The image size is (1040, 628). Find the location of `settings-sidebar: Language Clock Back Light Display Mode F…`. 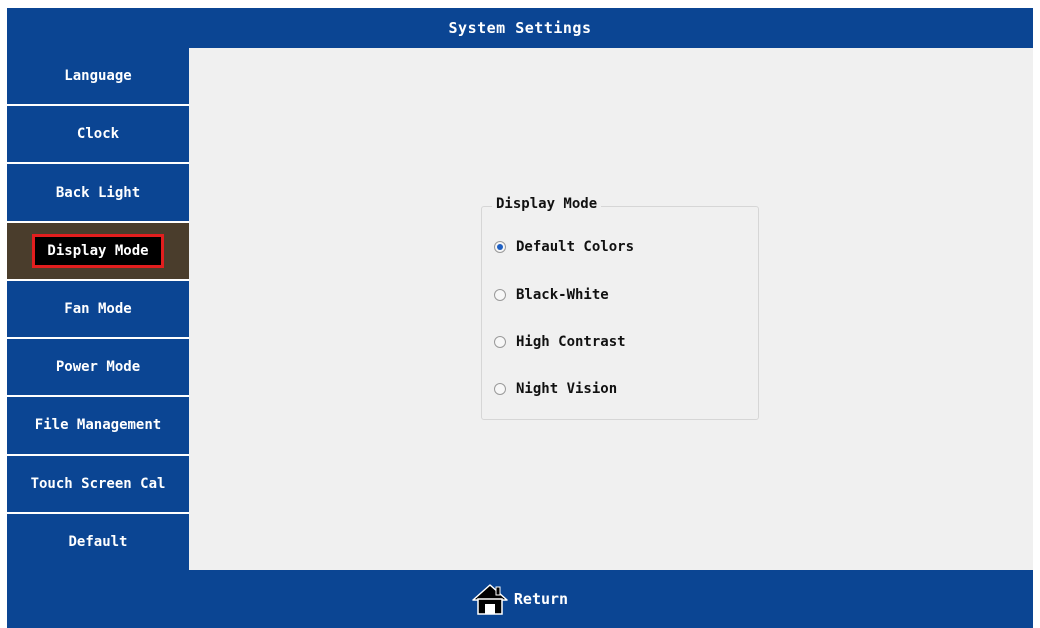

settings-sidebar: Language Clock Back Light Display Mode F… is located at coordinates (98, 309).